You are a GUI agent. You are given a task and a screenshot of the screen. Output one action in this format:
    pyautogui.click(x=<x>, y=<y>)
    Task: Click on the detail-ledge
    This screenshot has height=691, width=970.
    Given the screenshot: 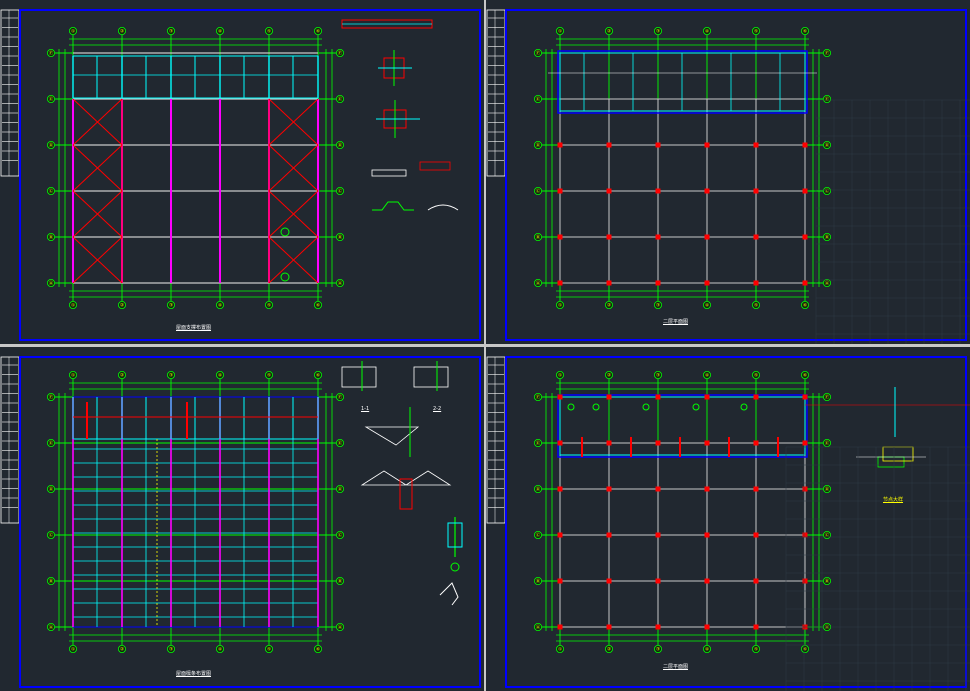 What is the action you would take?
    pyautogui.click(x=891, y=462)
    